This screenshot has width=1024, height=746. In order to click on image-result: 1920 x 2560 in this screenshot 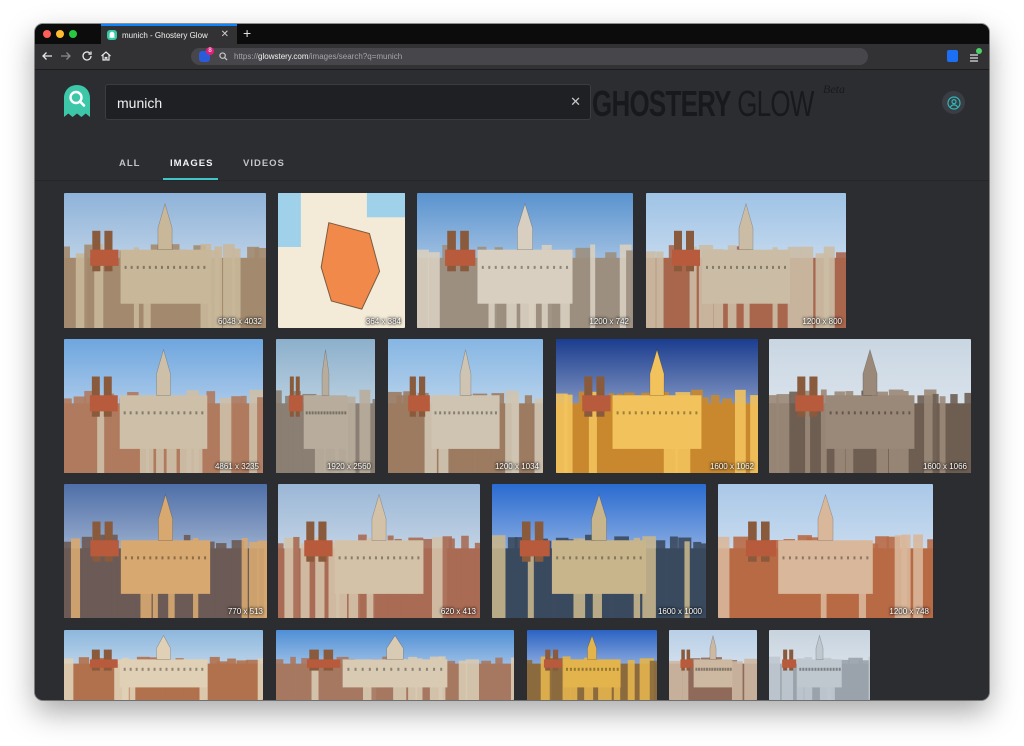, I will do `click(325, 406)`.